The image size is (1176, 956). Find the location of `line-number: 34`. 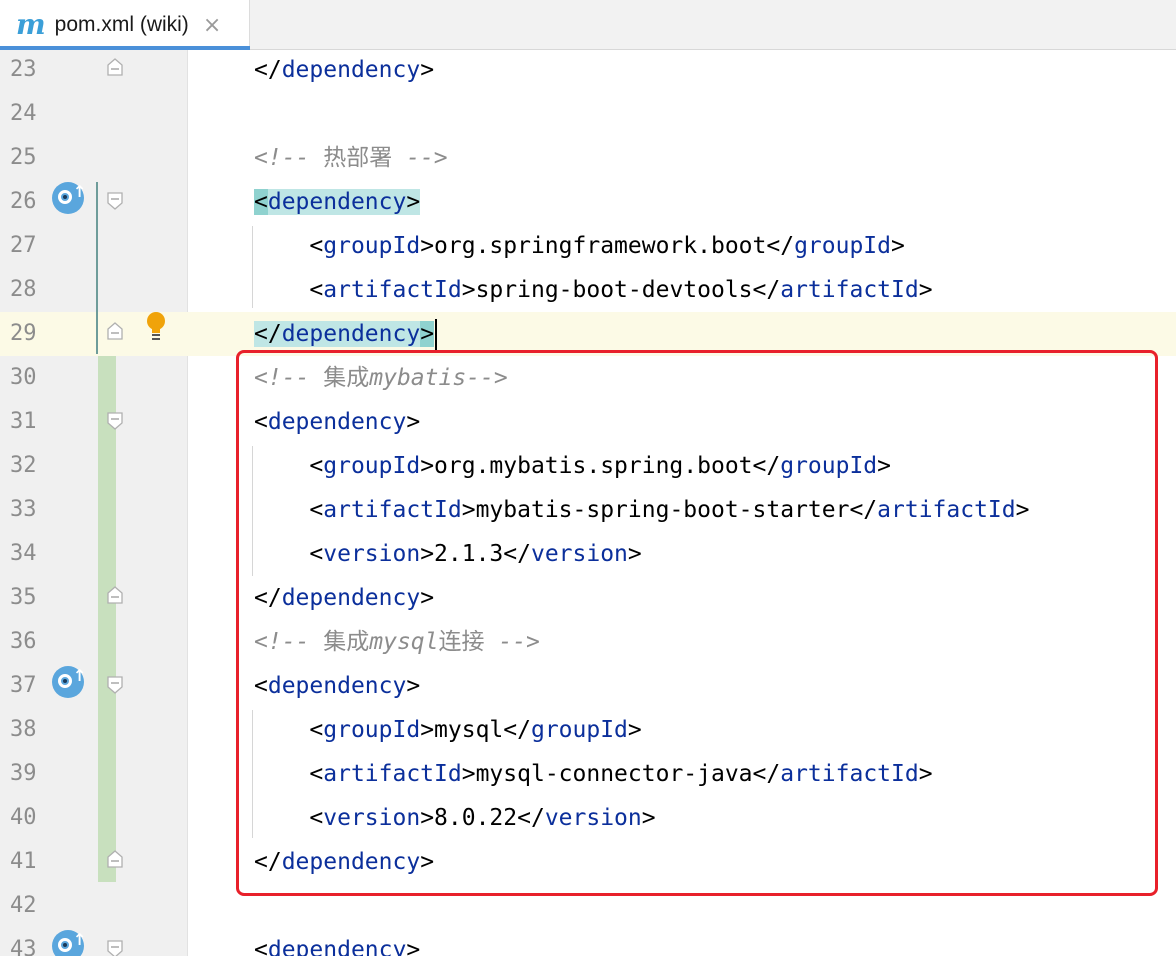

line-number: 34 is located at coordinates (23, 553).